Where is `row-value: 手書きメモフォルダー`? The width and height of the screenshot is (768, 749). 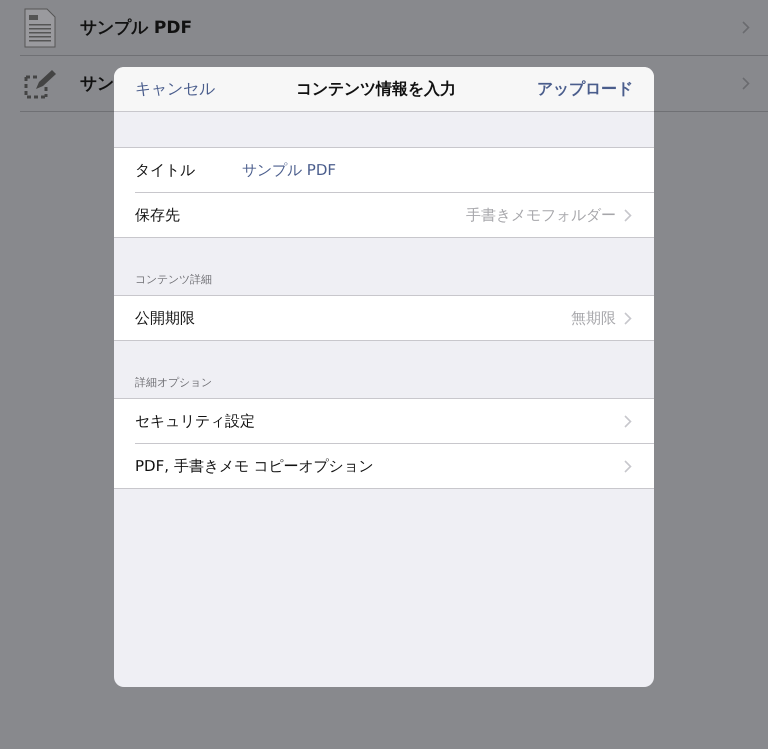 row-value: 手書きメモフォルダー is located at coordinates (541, 215).